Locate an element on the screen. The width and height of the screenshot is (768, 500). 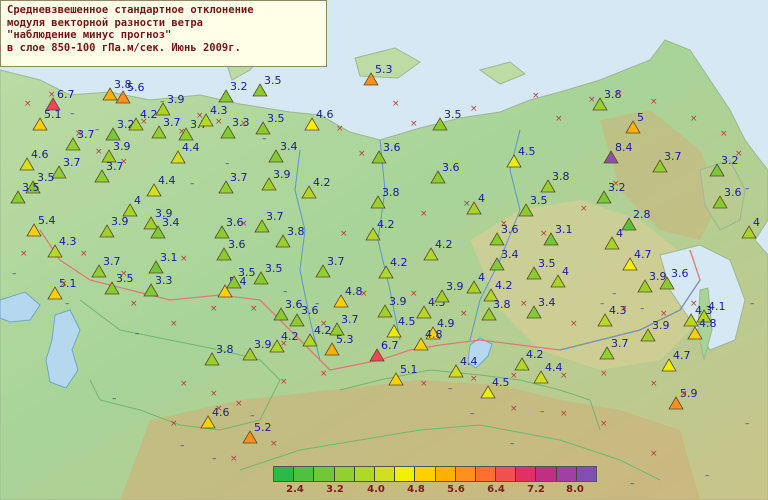
title-line-3: "наблюдение минус прогноз" is located at coordinates (89, 35).